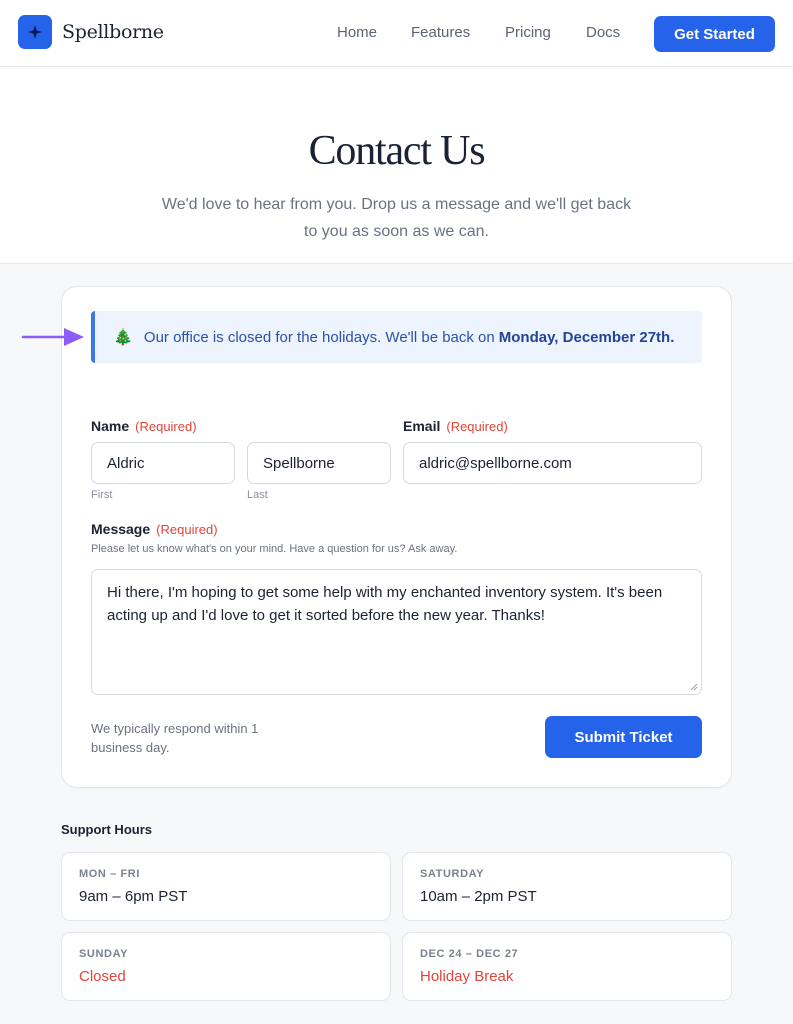  Describe the element at coordinates (422, 426) in the screenshot. I see `email-label-text: Email` at that location.